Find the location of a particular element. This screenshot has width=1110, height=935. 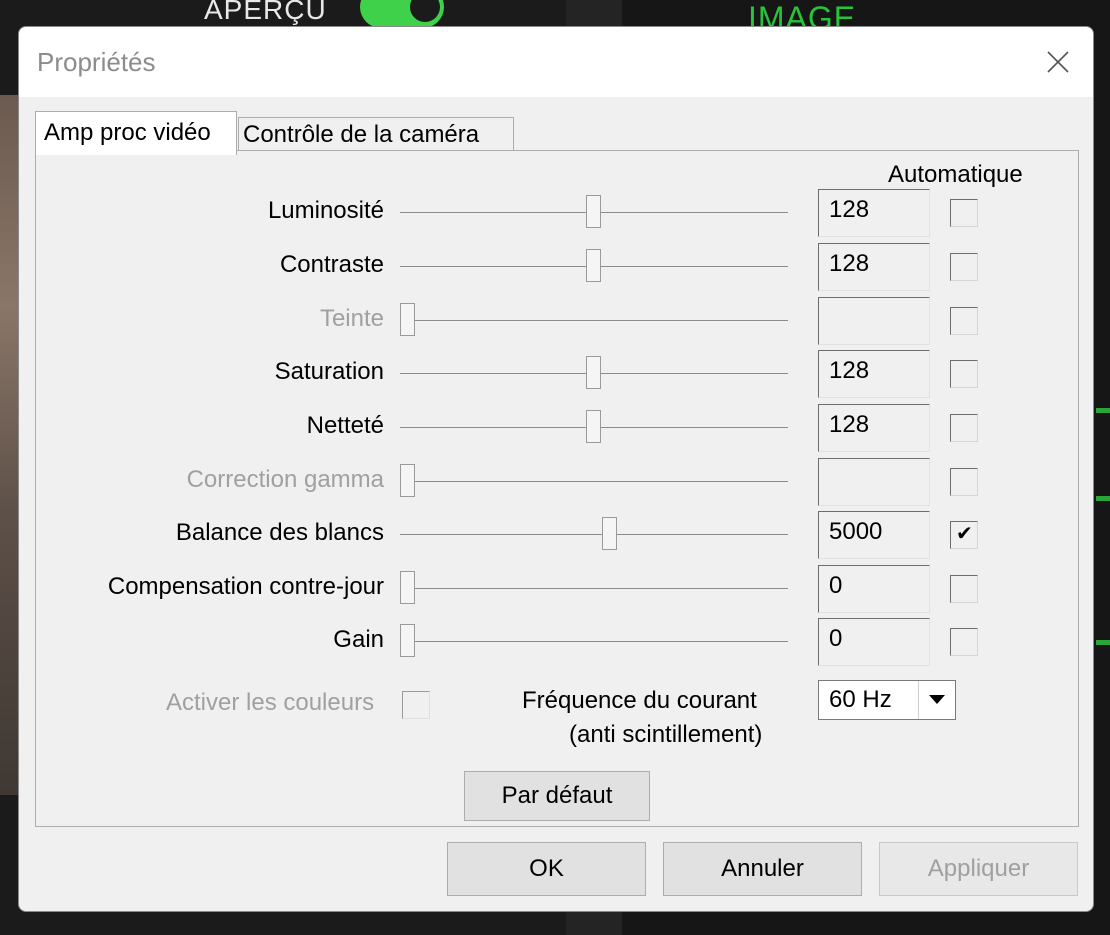

ok-button: OK is located at coordinates (546, 869).